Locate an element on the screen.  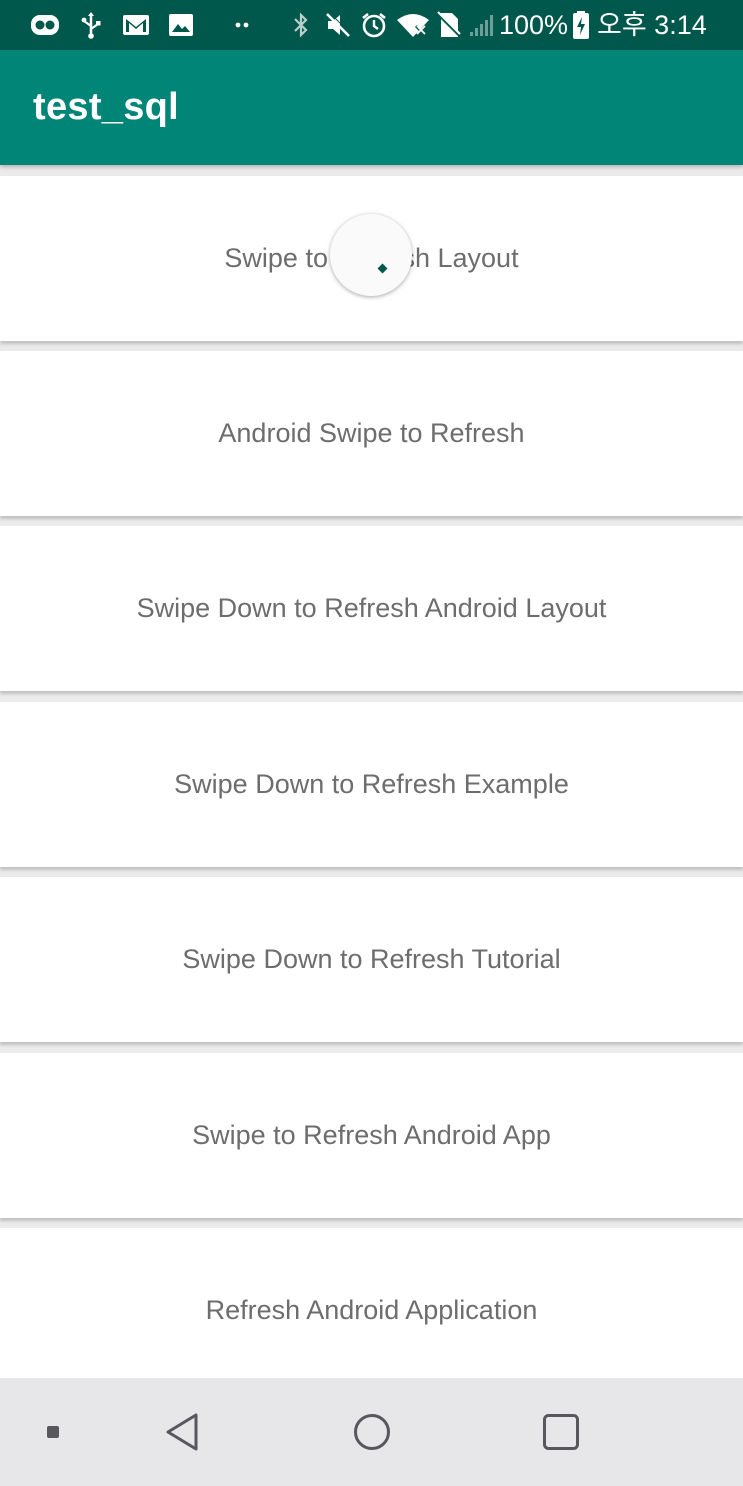
status-bar: 100% 오후 3:14 is located at coordinates (371, 25).